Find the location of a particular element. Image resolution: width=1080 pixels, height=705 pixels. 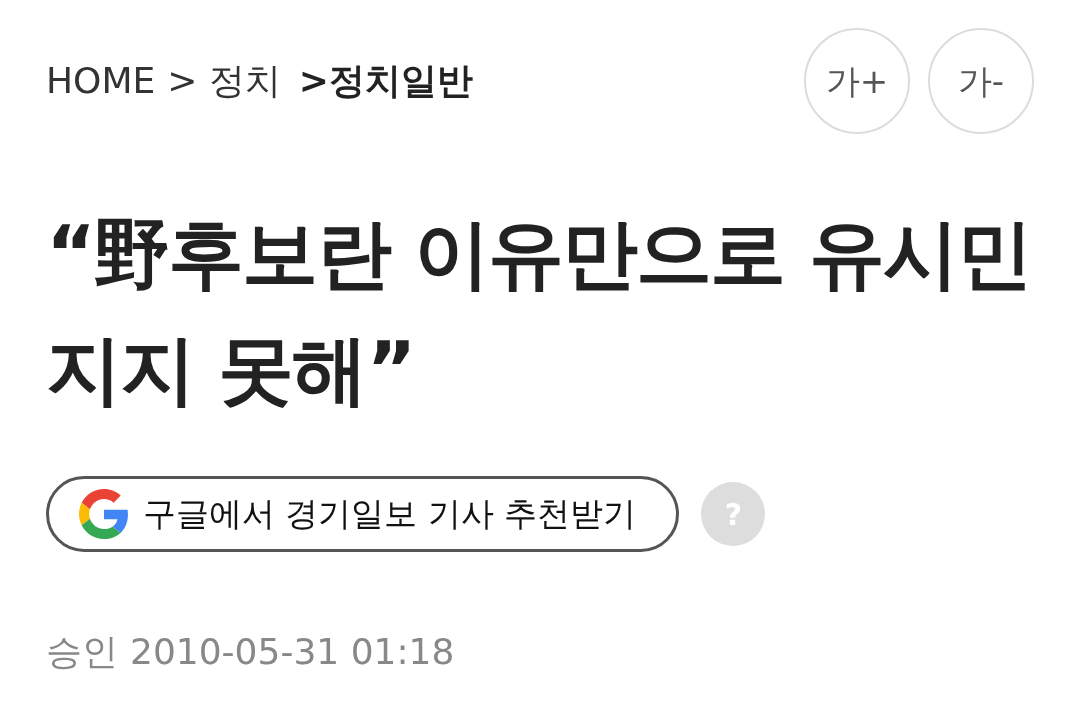

date-time-text: 2010-05-31 01:18 is located at coordinates (292, 652).